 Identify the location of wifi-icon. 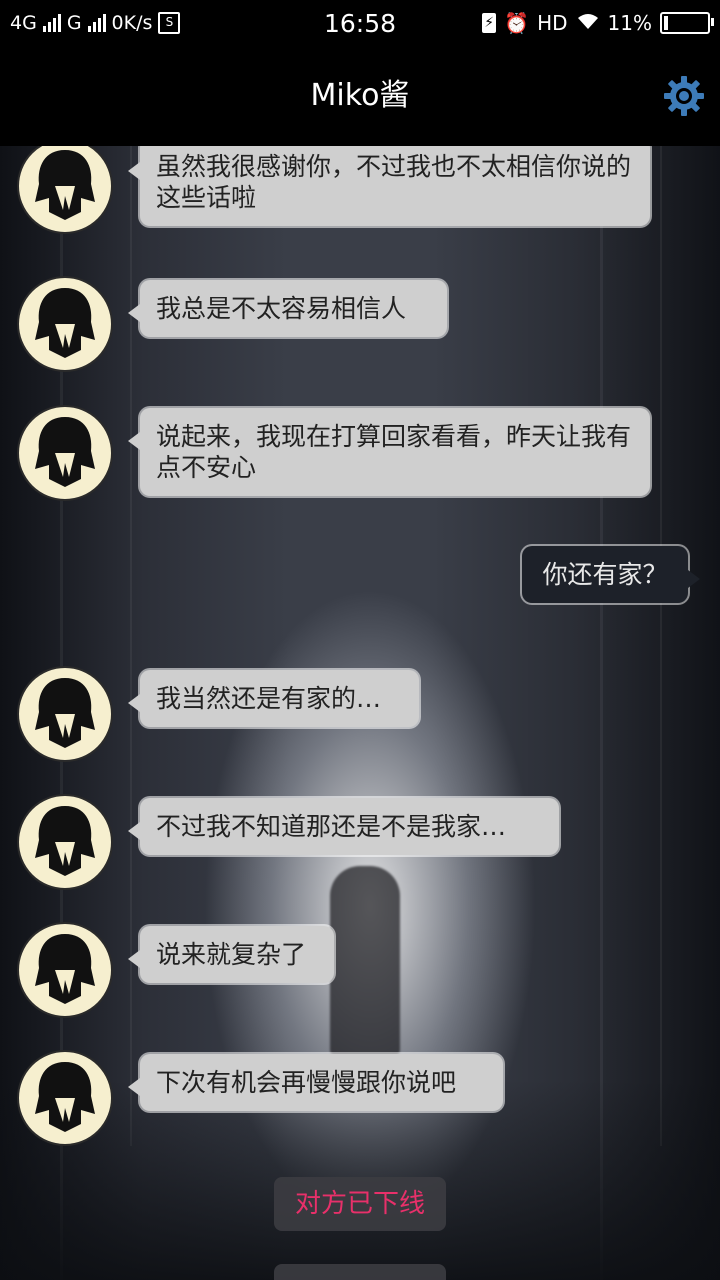
(588, 23).